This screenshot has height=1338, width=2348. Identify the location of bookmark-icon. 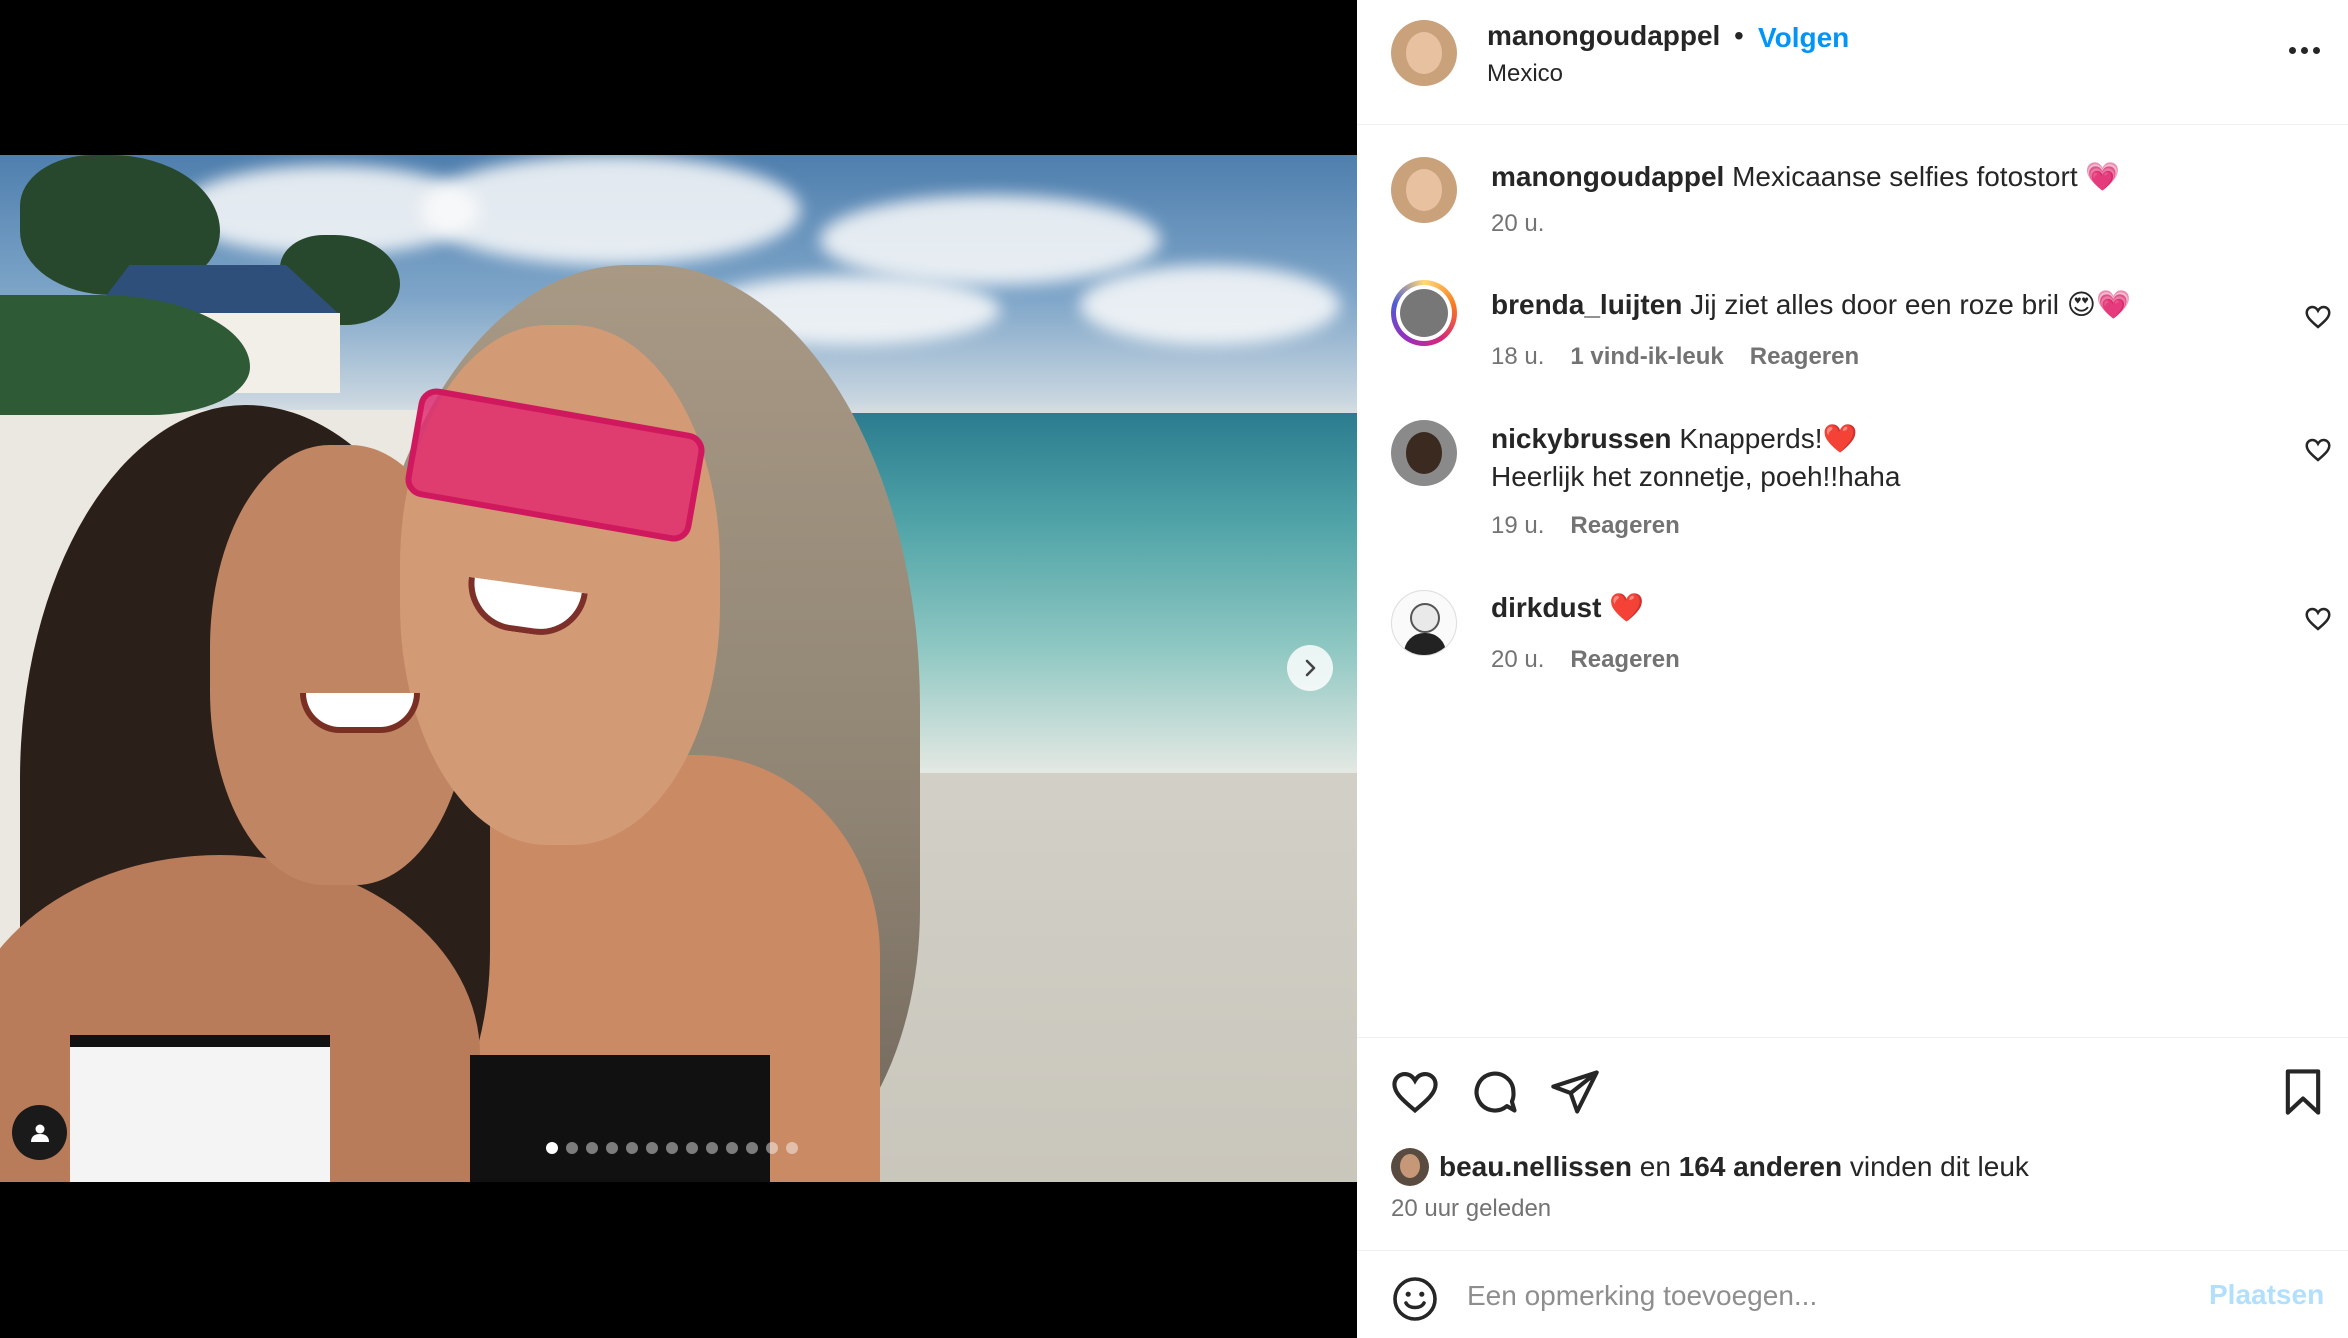
(2303, 1092).